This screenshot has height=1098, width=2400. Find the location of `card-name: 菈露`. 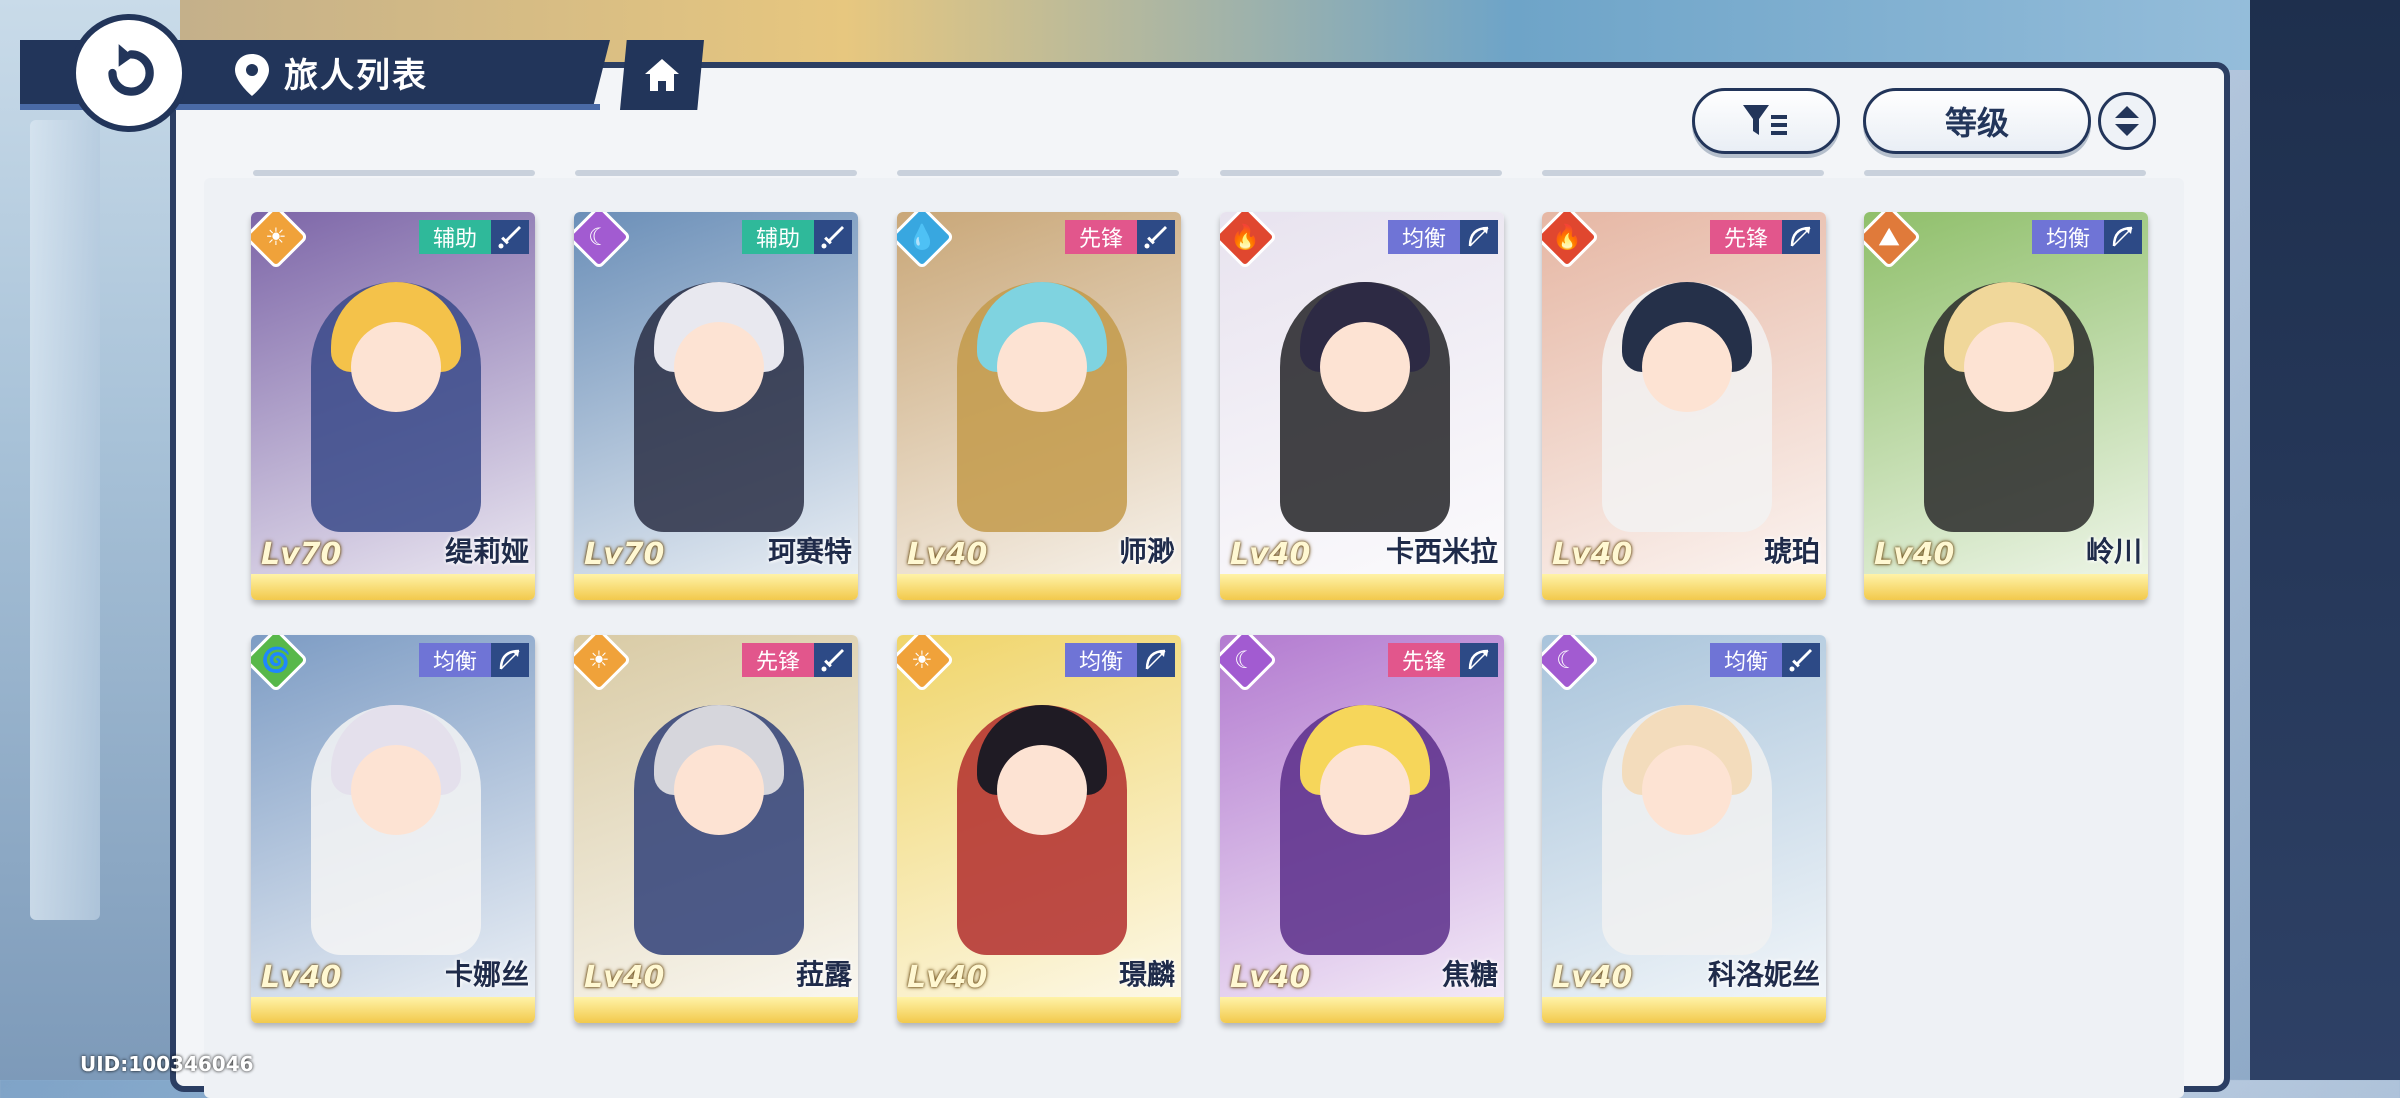

card-name: 菈露 is located at coordinates (823, 974).